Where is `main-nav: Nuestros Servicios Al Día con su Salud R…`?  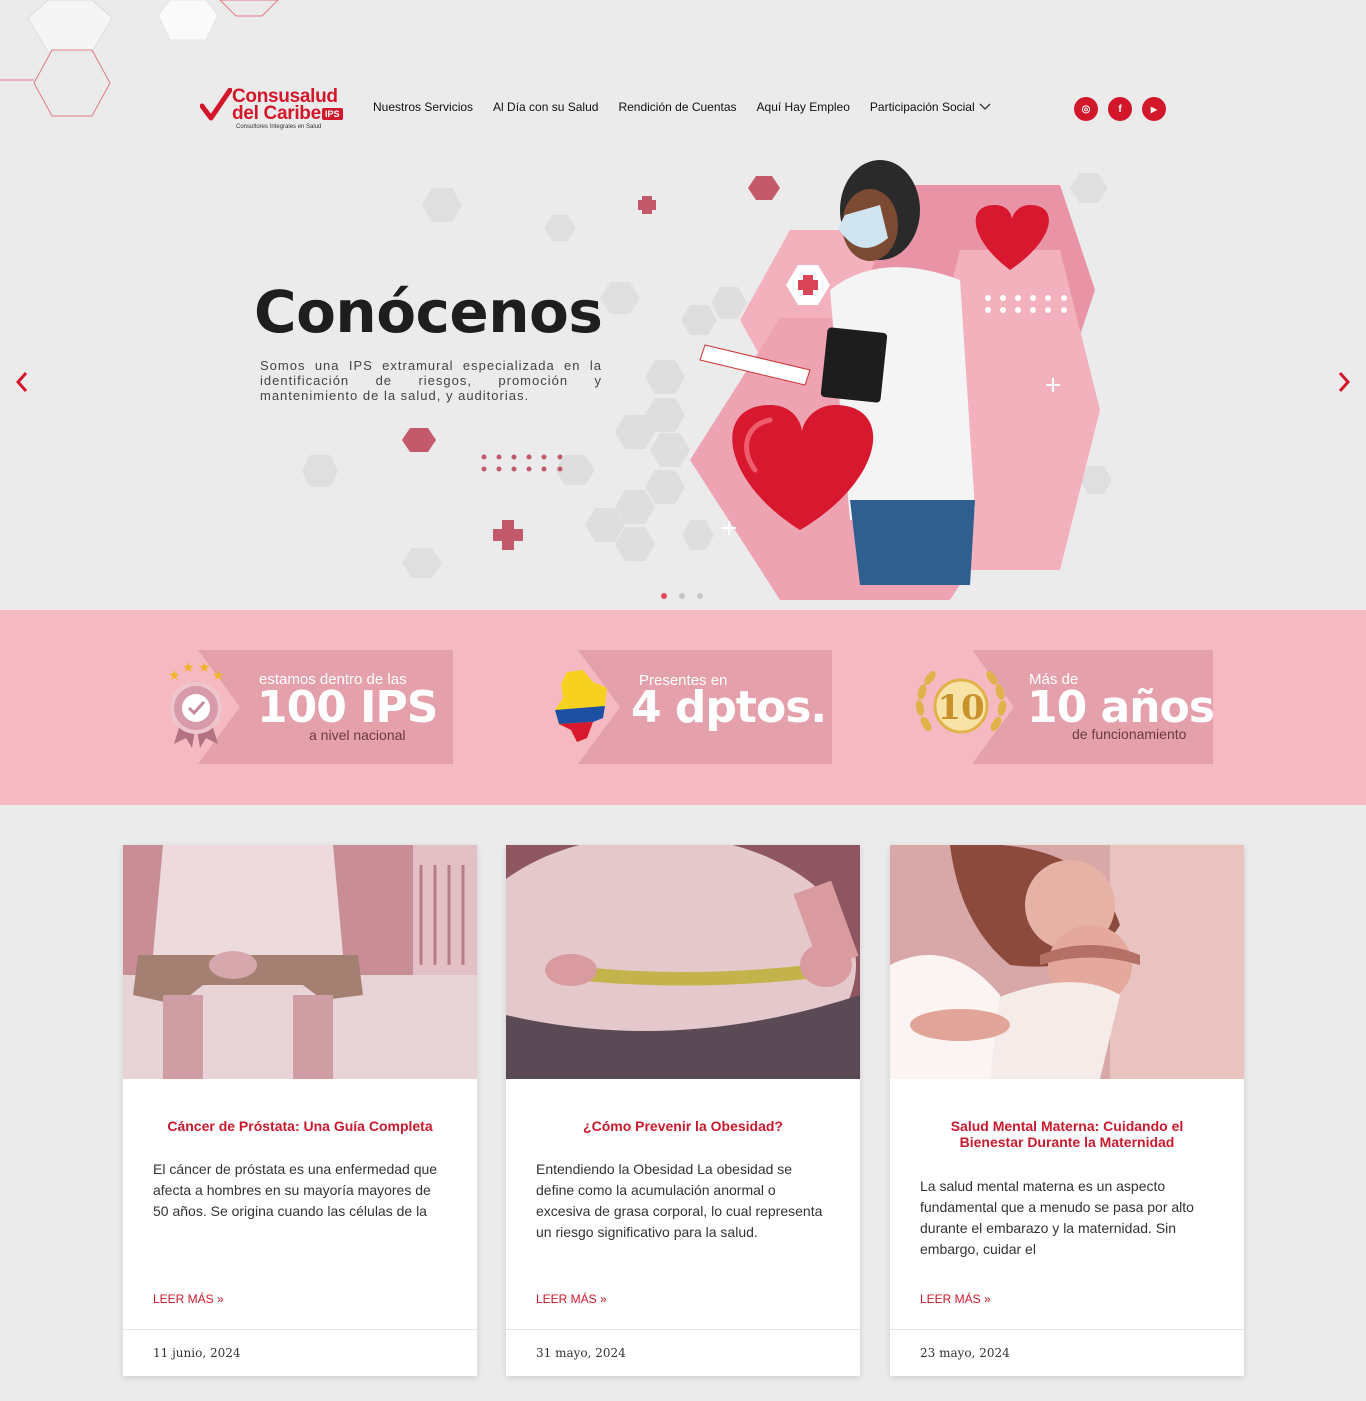 main-nav: Nuestros Servicios Al Día con su Salud R… is located at coordinates (682, 107).